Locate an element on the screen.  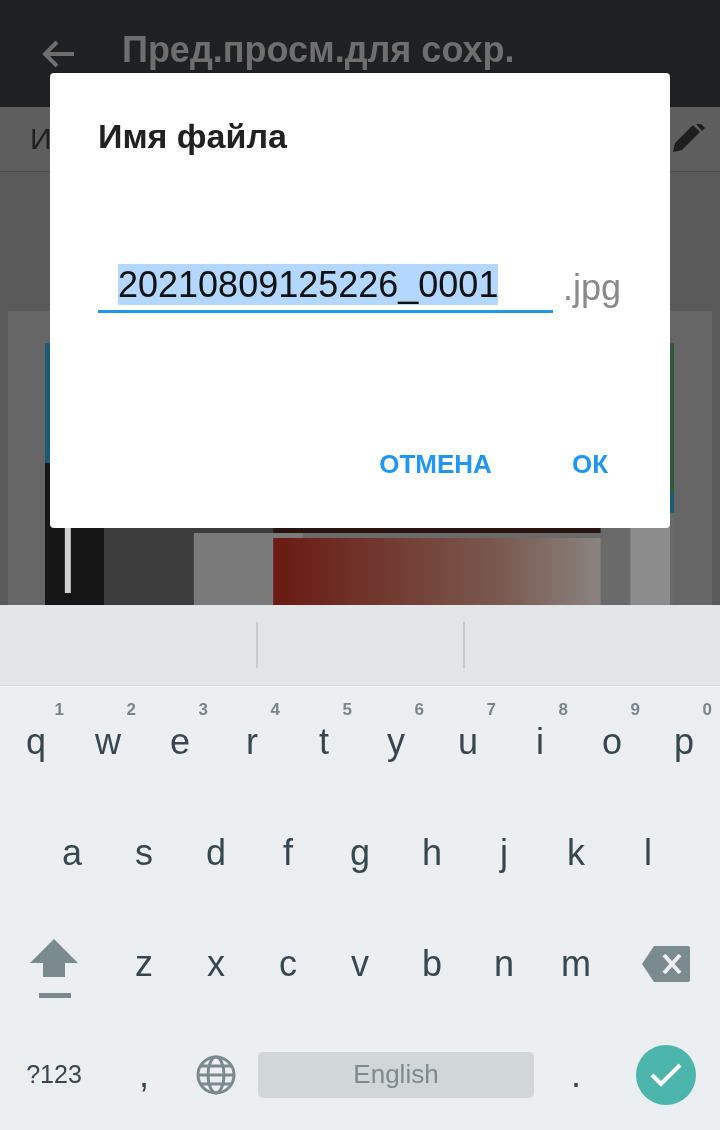
key: j is located at coordinates (504, 852).